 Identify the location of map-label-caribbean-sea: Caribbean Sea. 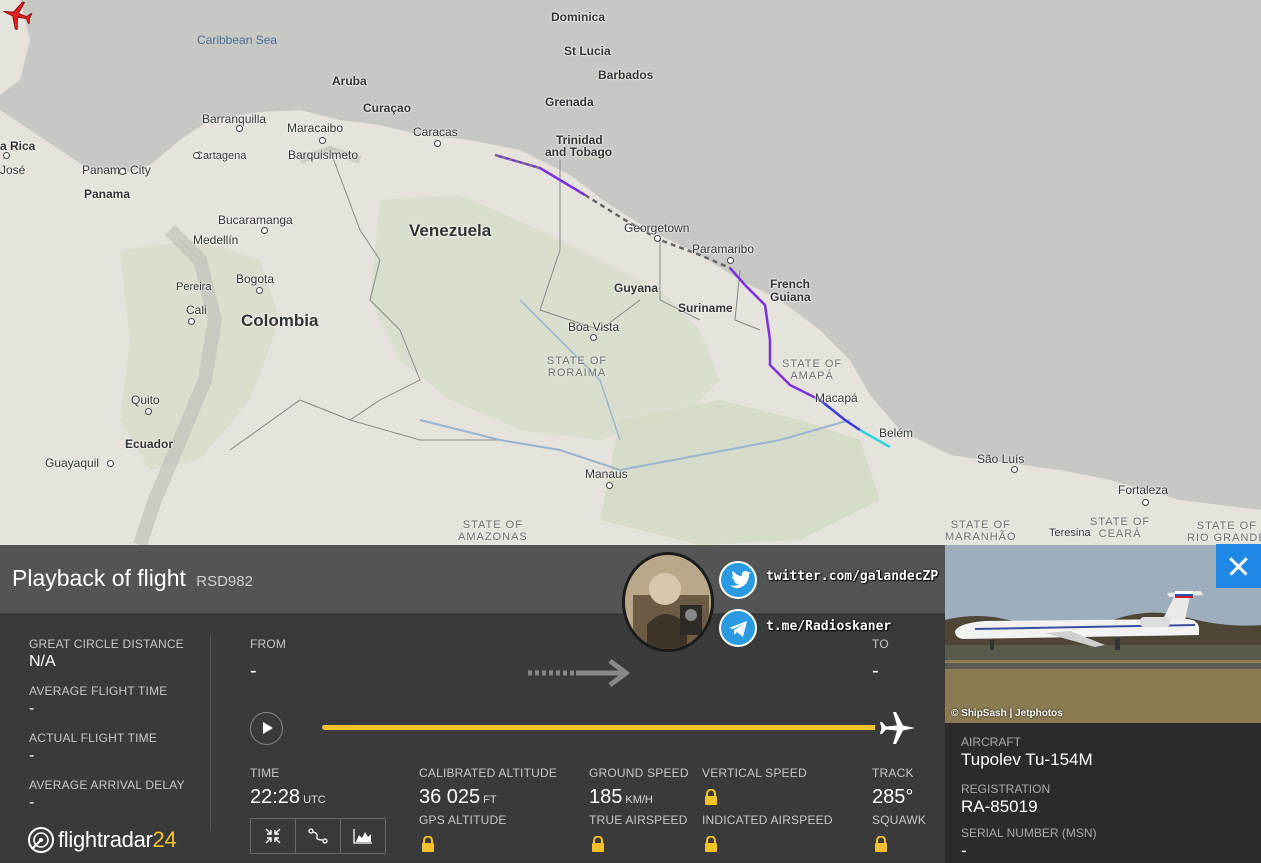
(237, 40).